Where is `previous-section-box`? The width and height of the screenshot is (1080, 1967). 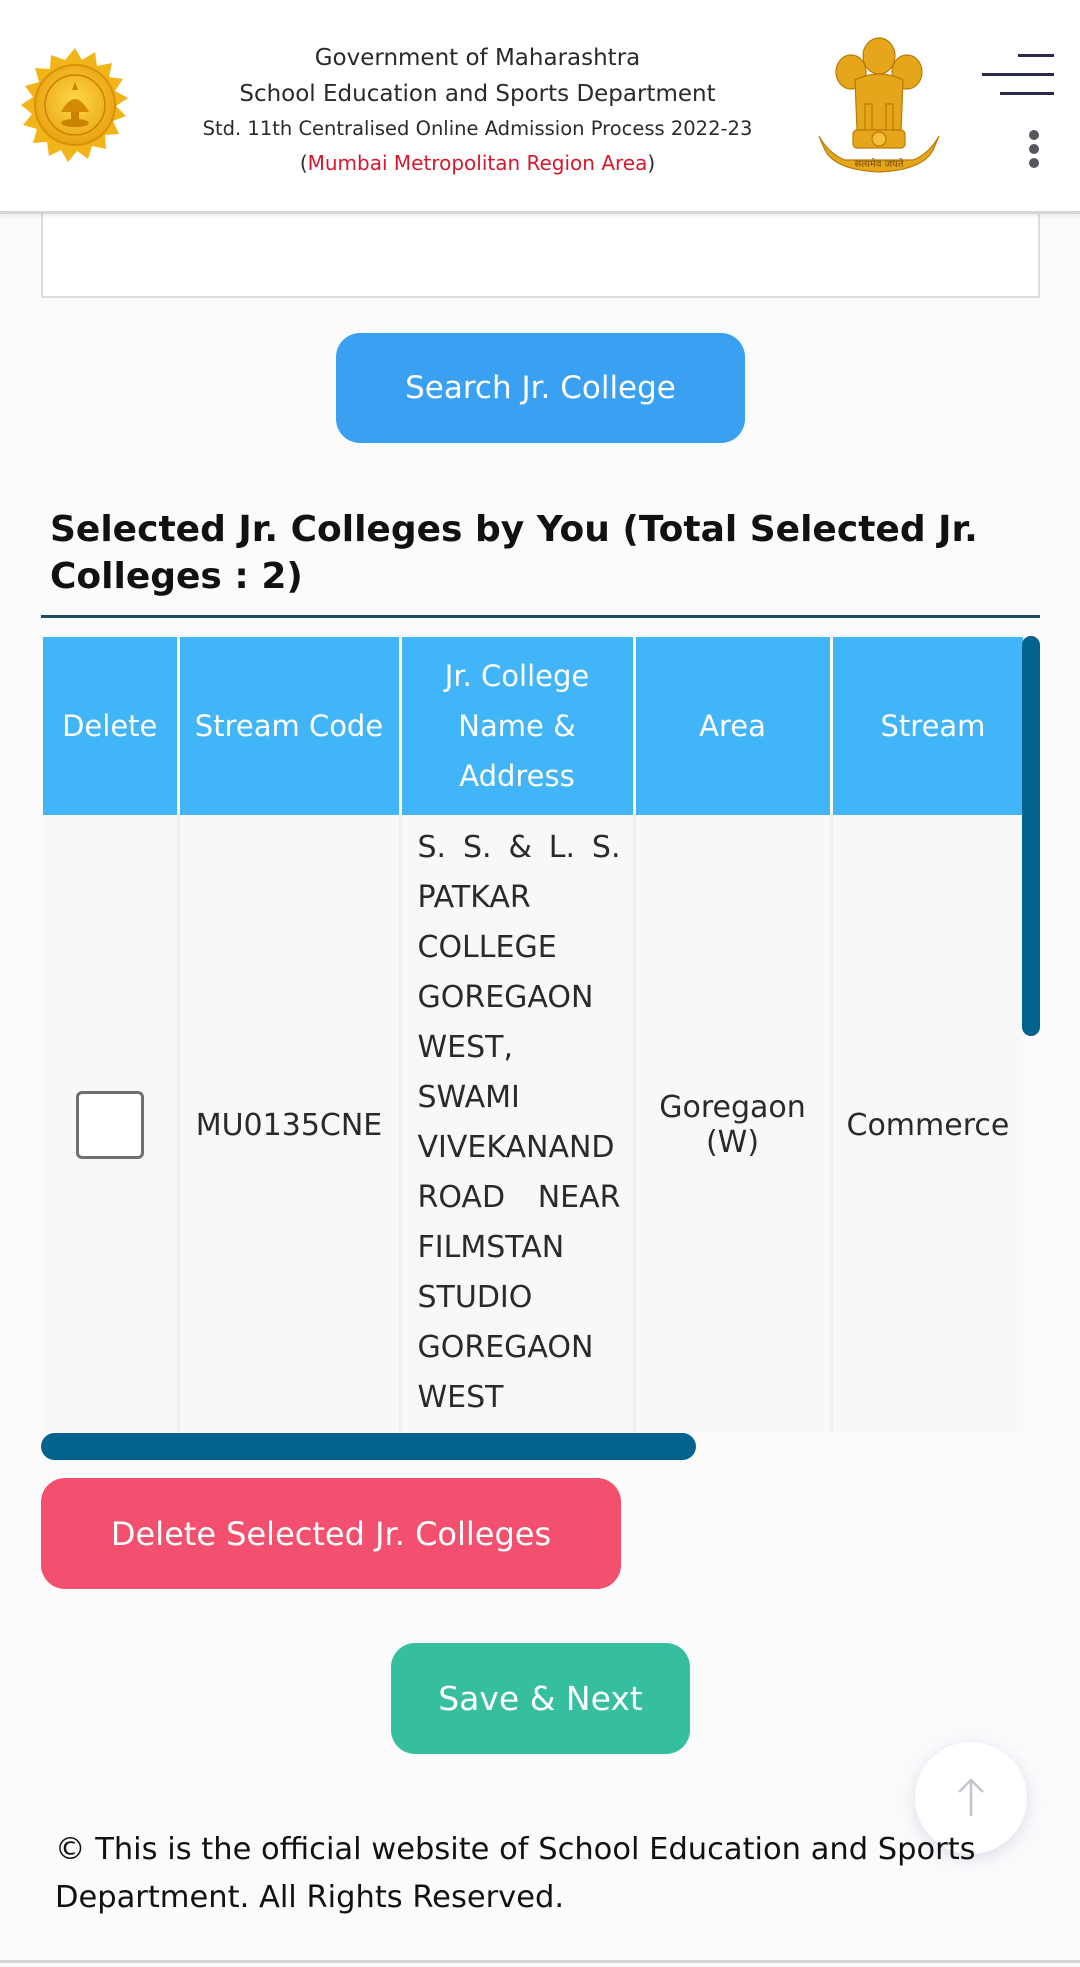
previous-section-box is located at coordinates (540, 254).